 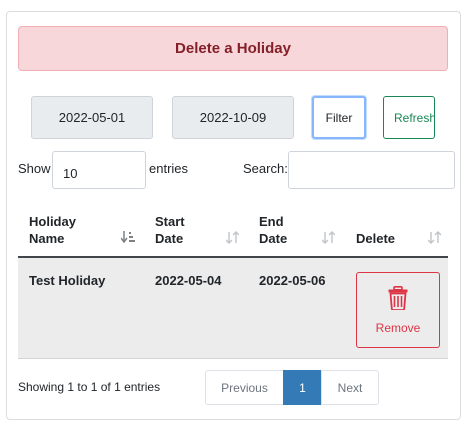 What do you see at coordinates (99, 170) in the screenshot?
I see `entries-per-page-input: 10` at bounding box center [99, 170].